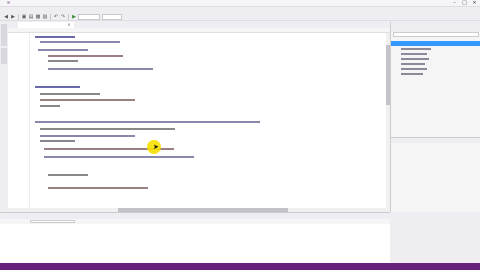  Describe the element at coordinates (38, 17) in the screenshot. I see `save-icon: ▩` at that location.